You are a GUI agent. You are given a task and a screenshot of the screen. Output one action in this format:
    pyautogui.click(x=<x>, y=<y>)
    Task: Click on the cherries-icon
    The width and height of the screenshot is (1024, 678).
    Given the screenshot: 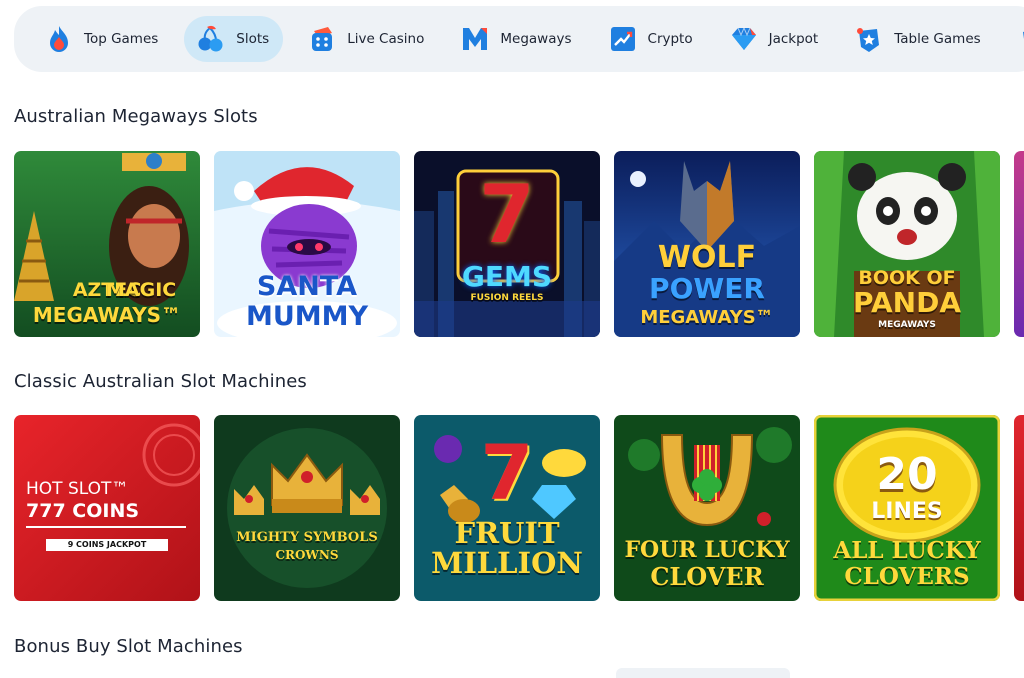 What is the action you would take?
    pyautogui.click(x=211, y=39)
    